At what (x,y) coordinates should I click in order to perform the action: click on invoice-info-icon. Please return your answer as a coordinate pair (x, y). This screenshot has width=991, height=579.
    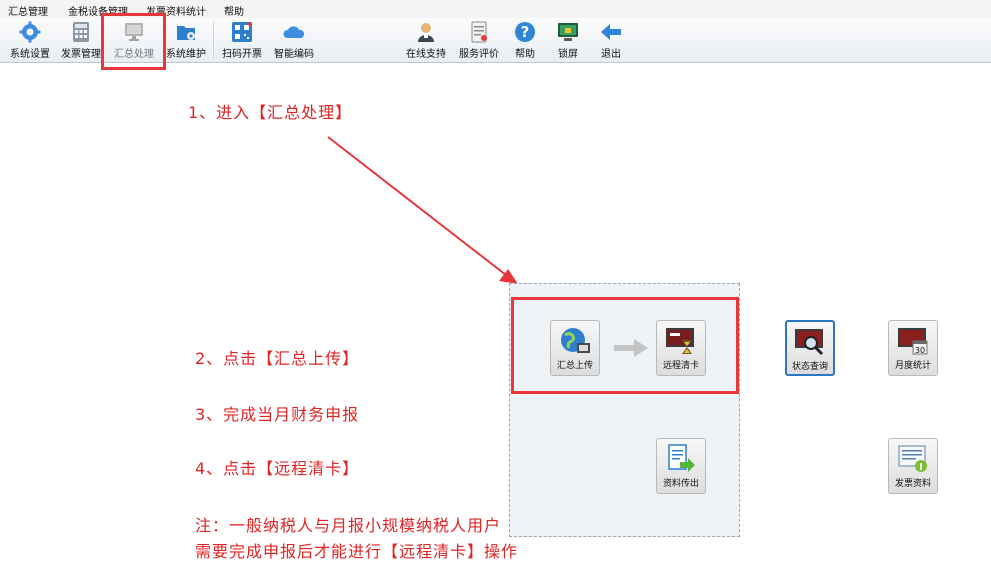
    Looking at the image, I should click on (912, 458).